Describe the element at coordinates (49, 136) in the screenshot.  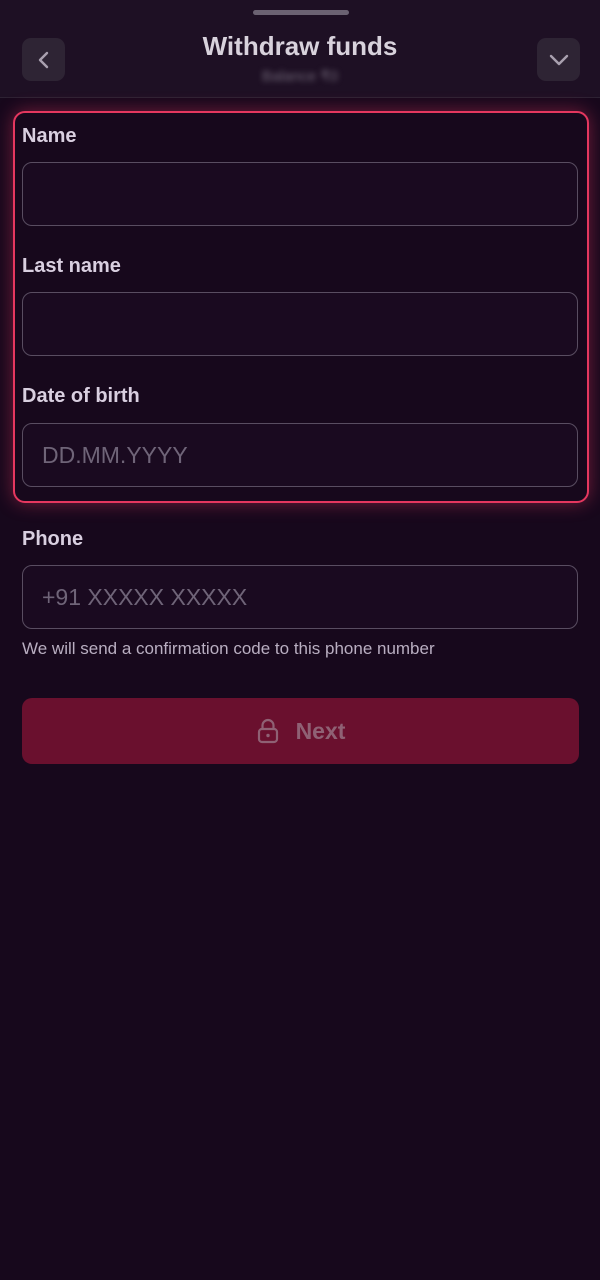
I see `name-label: Name` at that location.